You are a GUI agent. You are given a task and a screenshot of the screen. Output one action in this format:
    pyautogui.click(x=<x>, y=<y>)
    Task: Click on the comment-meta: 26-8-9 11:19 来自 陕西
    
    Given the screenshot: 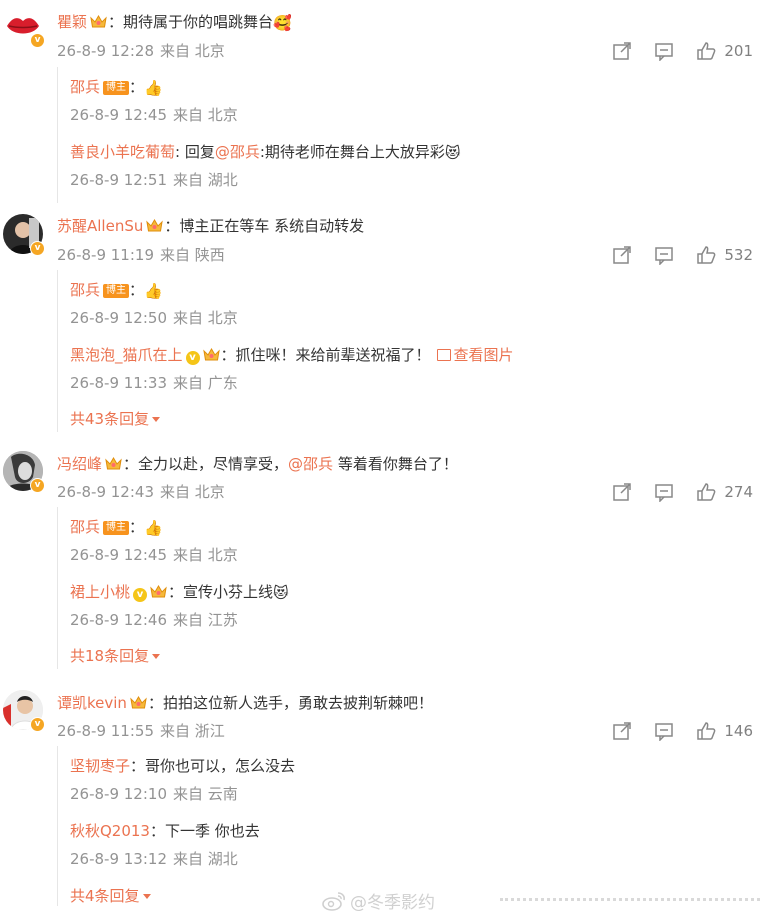 What is the action you would take?
    pyautogui.click(x=144, y=255)
    